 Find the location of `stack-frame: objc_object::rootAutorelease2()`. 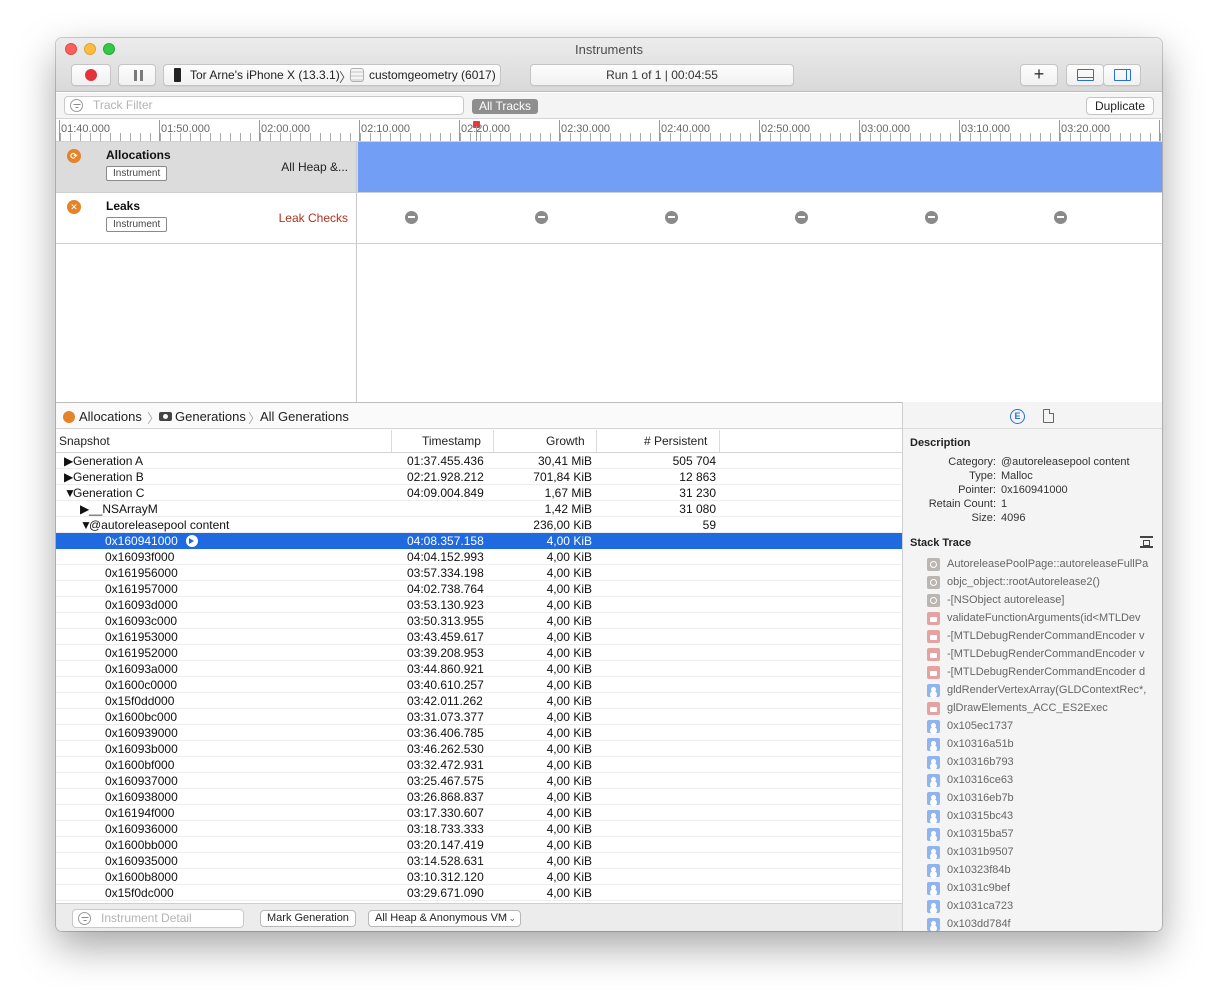

stack-frame: objc_object::rootAutorelease2() is located at coordinates (1044, 583).